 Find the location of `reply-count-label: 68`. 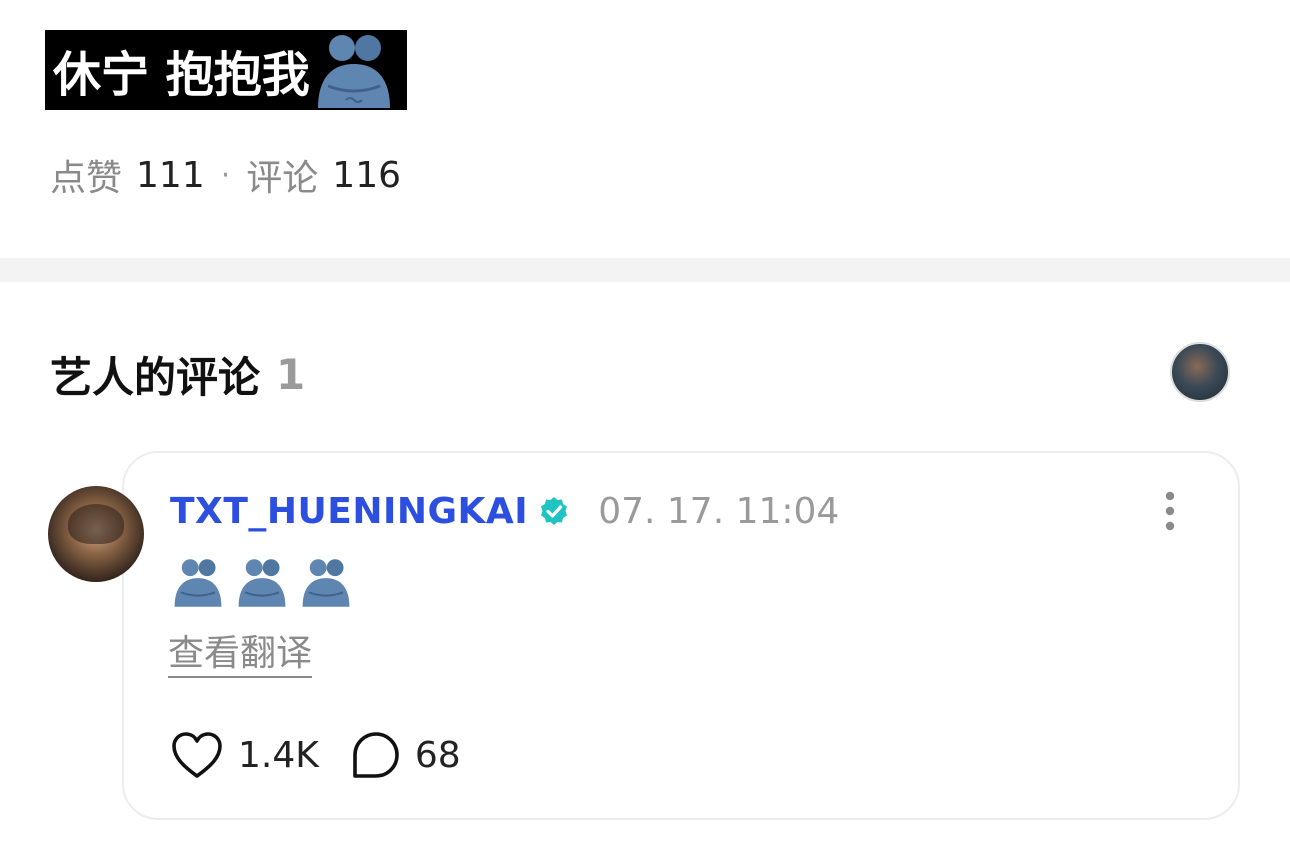

reply-count-label: 68 is located at coordinates (437, 755).